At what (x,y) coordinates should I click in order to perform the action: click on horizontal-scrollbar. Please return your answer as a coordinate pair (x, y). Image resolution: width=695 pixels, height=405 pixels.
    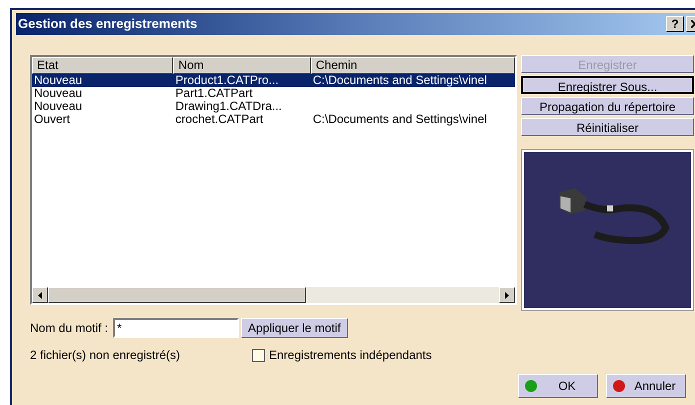
    Looking at the image, I should click on (273, 295).